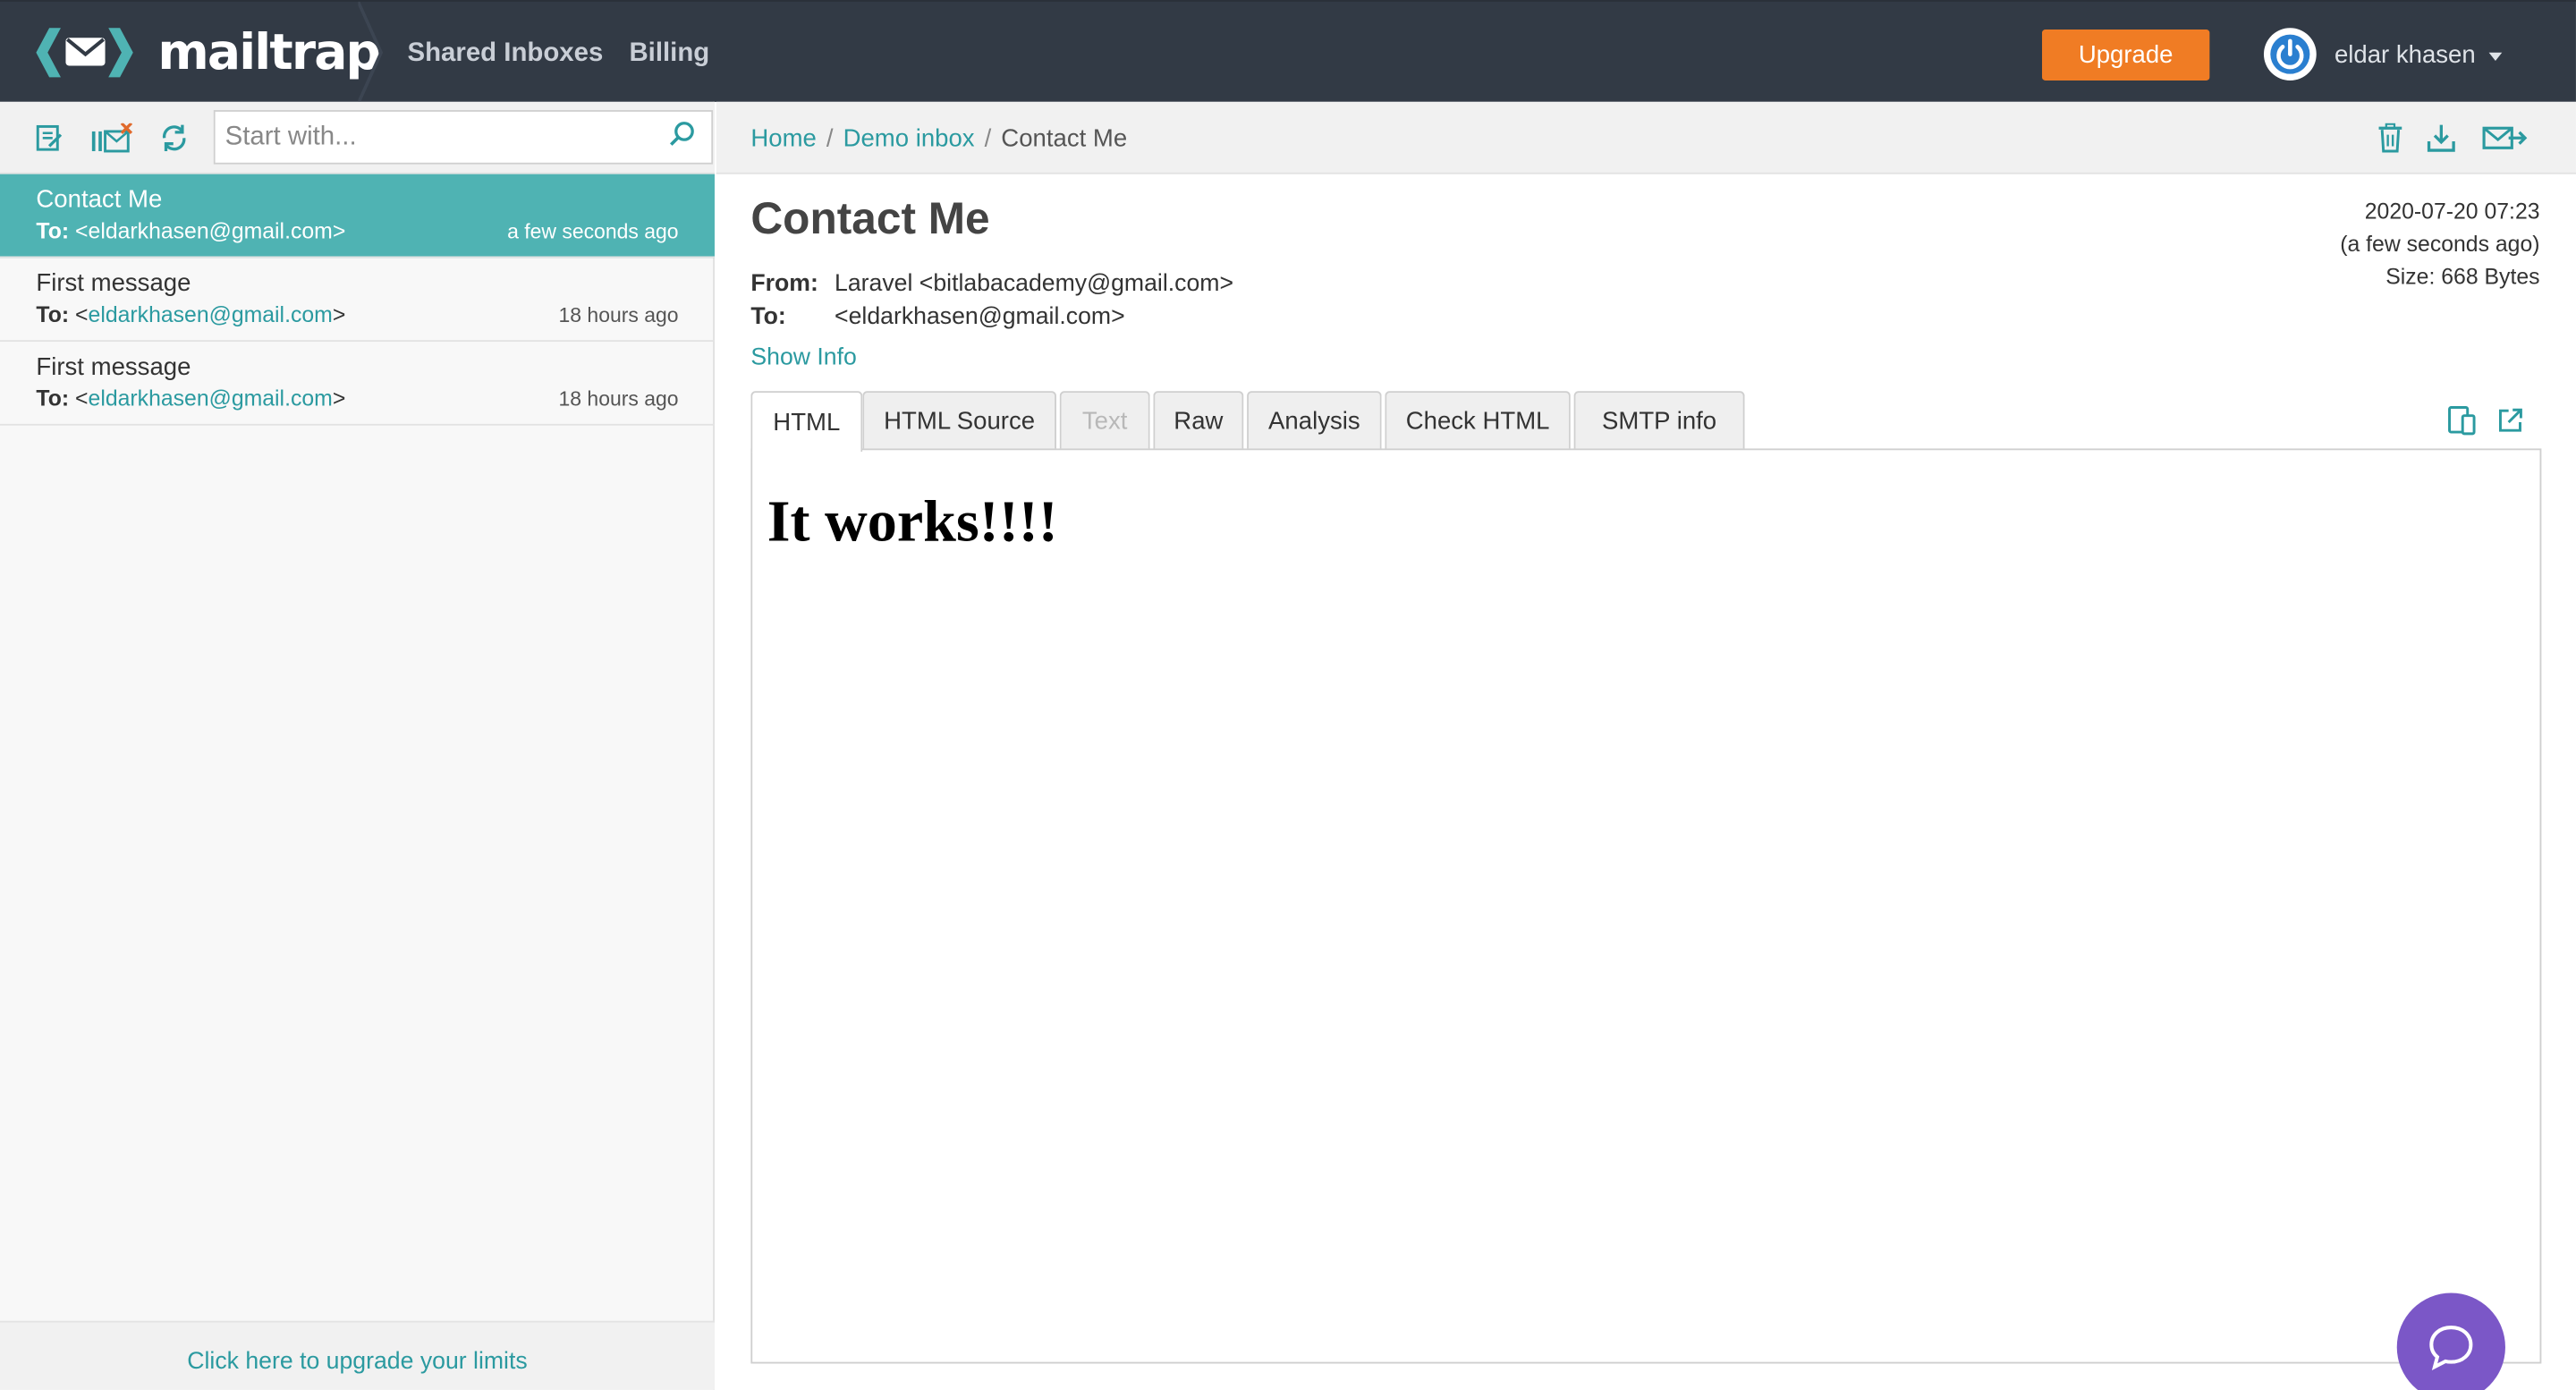 The width and height of the screenshot is (2576, 1390). Describe the element at coordinates (803, 358) in the screenshot. I see `show-info-link: Show Info` at that location.